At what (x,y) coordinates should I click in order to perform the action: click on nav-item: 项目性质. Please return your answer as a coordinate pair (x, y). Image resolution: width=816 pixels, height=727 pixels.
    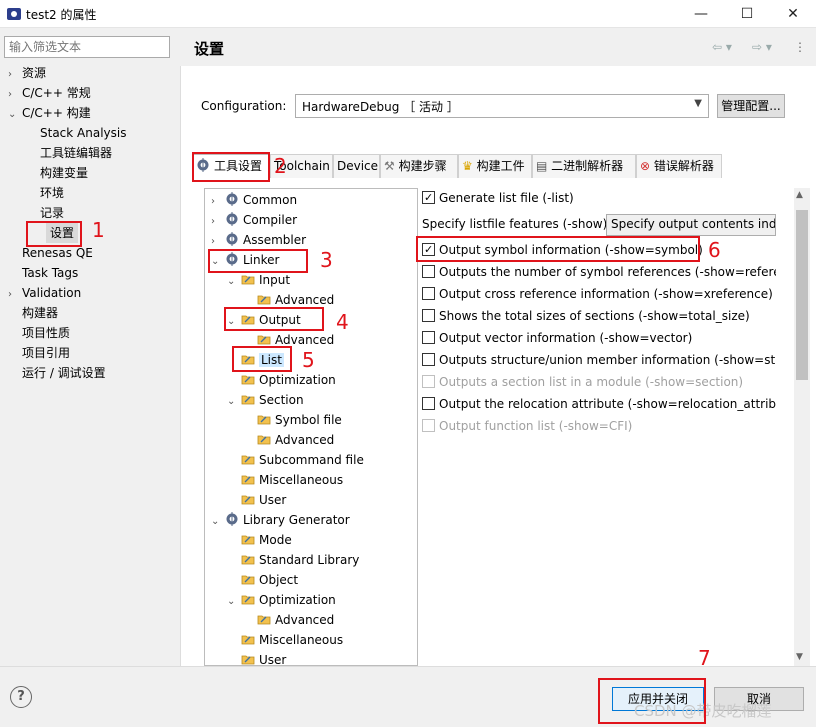
    Looking at the image, I should click on (39, 333).